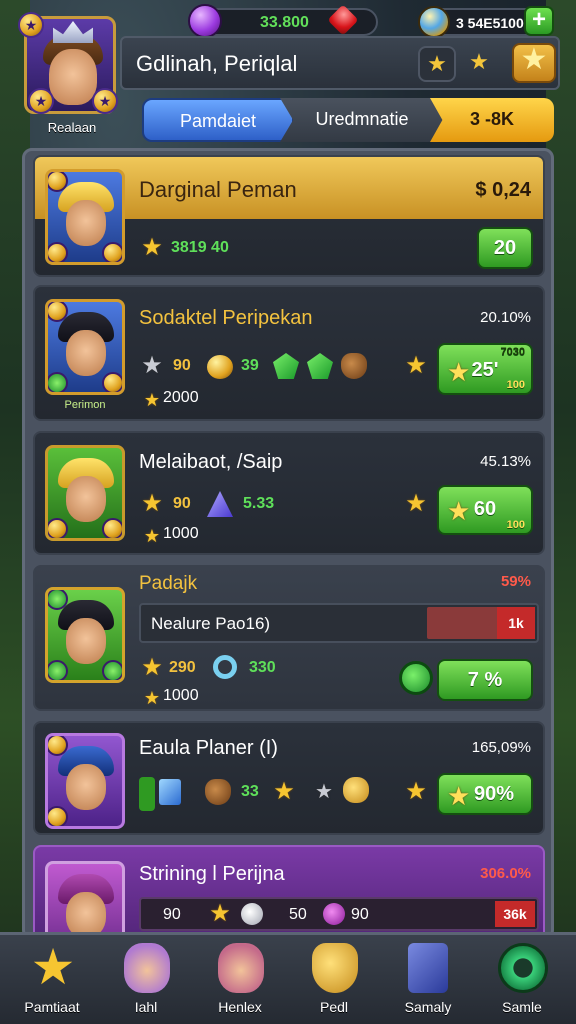  I want to click on row-stat: 3819 40, so click(200, 247).